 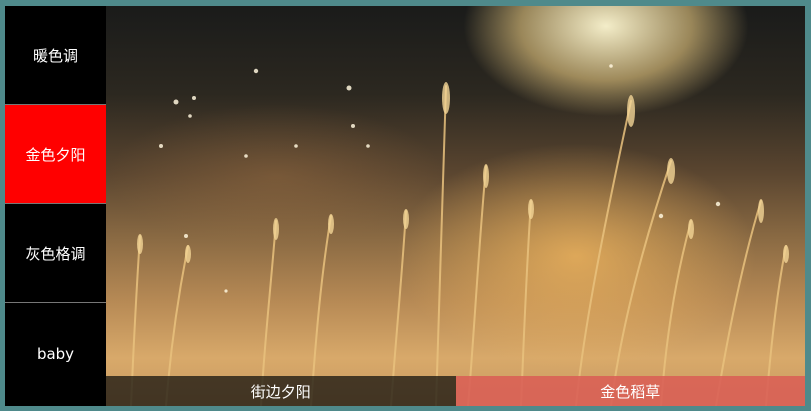 I want to click on sidebar-item-label: 灰色格调, so click(x=55, y=253).